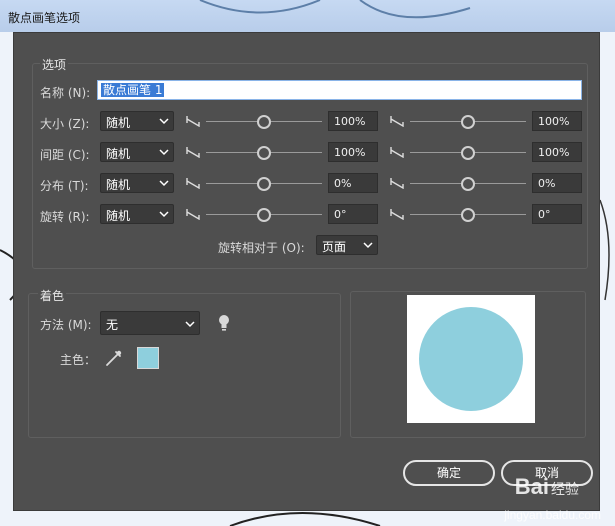 The image size is (615, 526). I want to click on scatter-mode-select: 随机, so click(137, 183).